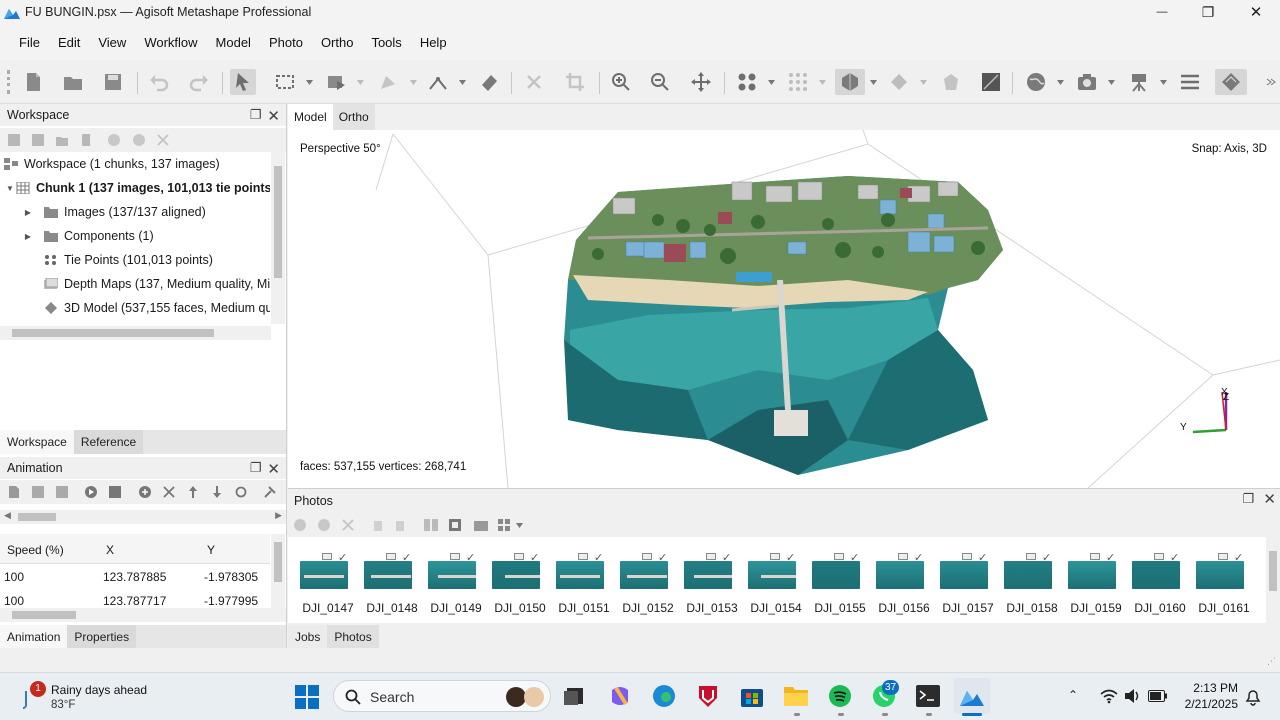 The height and width of the screenshot is (720, 1280). Describe the element at coordinates (431, 525) in the screenshot. I see `filter-icon` at that location.